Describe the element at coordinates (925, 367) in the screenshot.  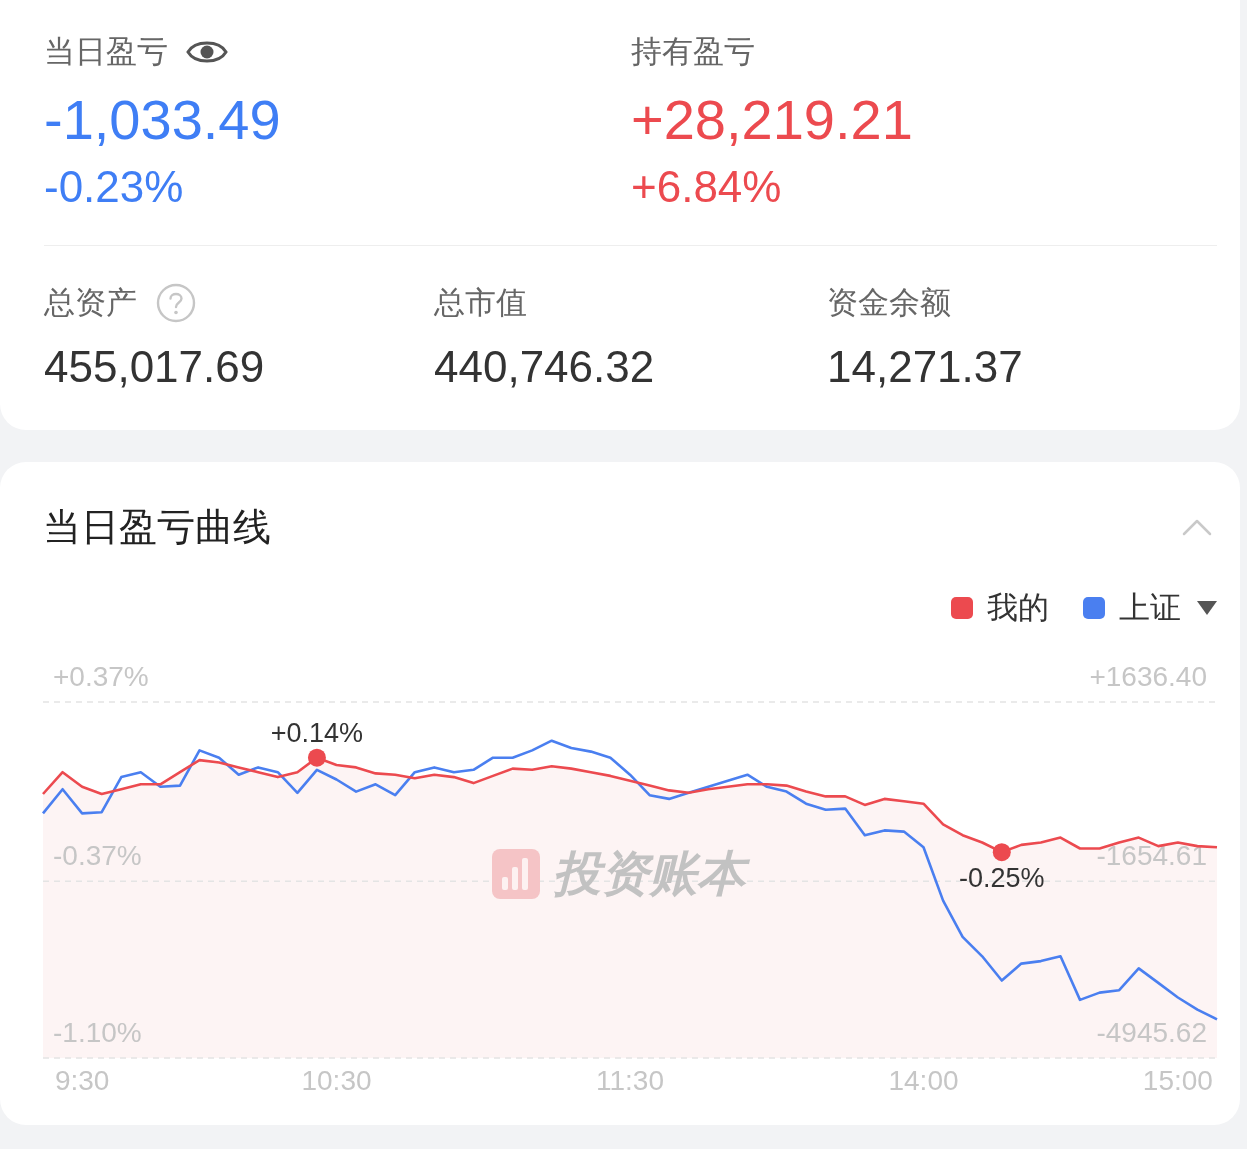
I see `stat-value: 14,271.37` at that location.